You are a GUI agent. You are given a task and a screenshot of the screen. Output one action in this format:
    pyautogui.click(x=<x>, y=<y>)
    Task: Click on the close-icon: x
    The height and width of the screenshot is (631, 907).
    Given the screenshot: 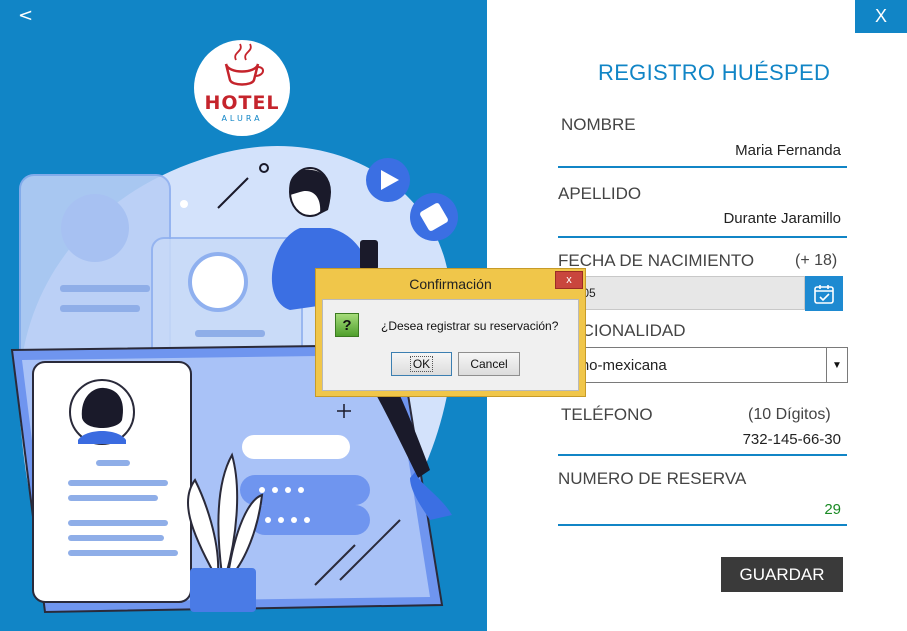 What is the action you would take?
    pyautogui.click(x=569, y=280)
    